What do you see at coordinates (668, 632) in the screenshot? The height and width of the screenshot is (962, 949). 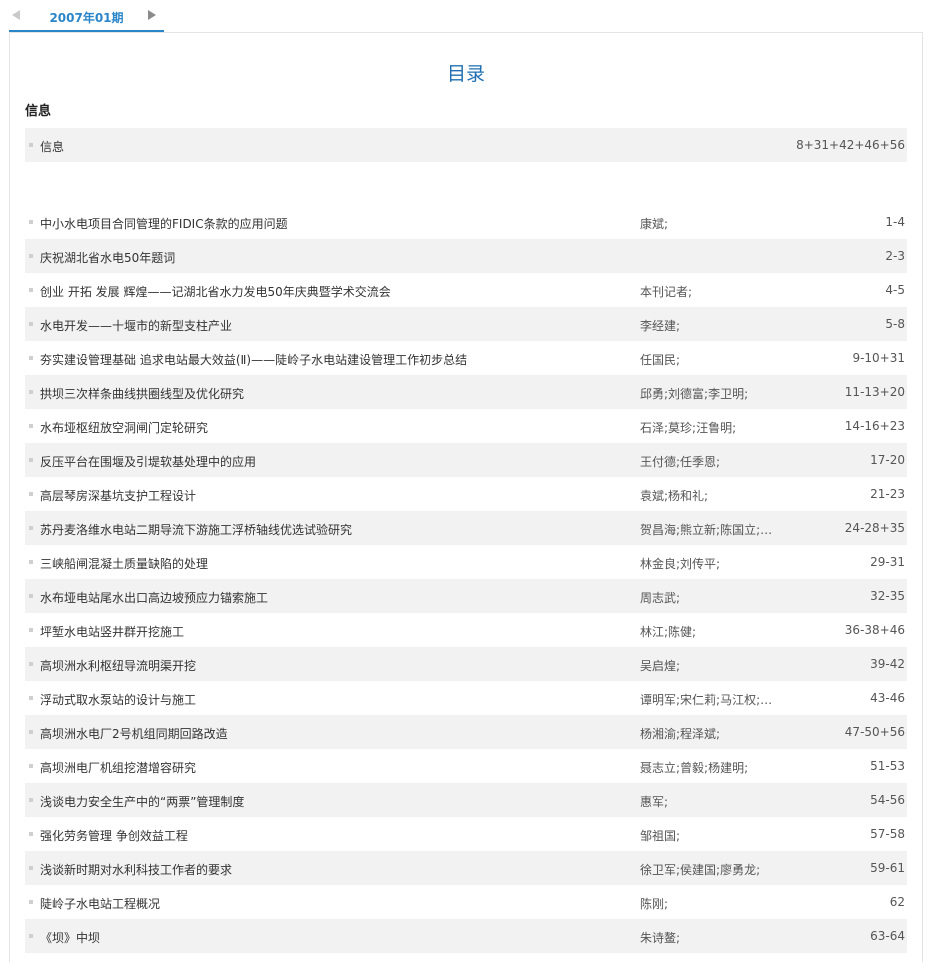 I see `article-authors: 林江;陈健;` at bounding box center [668, 632].